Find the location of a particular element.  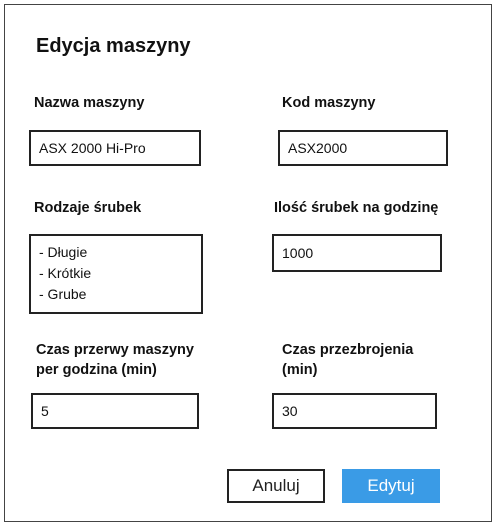

break-time-label: Czas przerwy maszyny per godzina (min) is located at coordinates (115, 360).